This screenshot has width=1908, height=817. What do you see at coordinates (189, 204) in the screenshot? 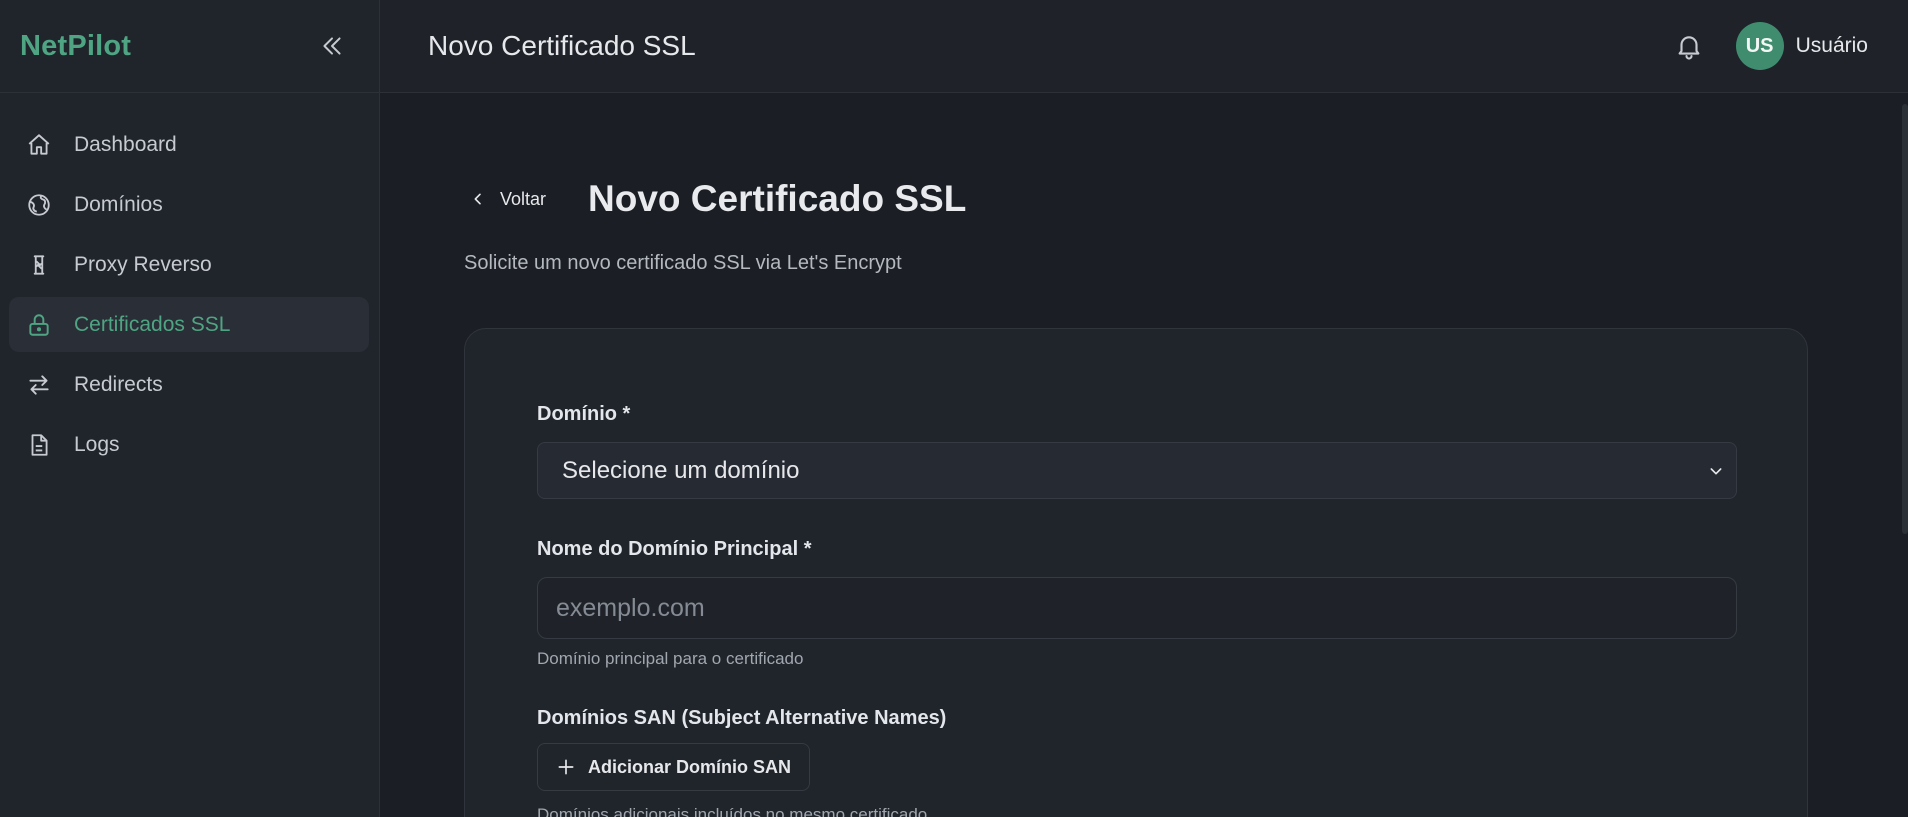
I see `sidebar-item-dominios: Domínios` at bounding box center [189, 204].